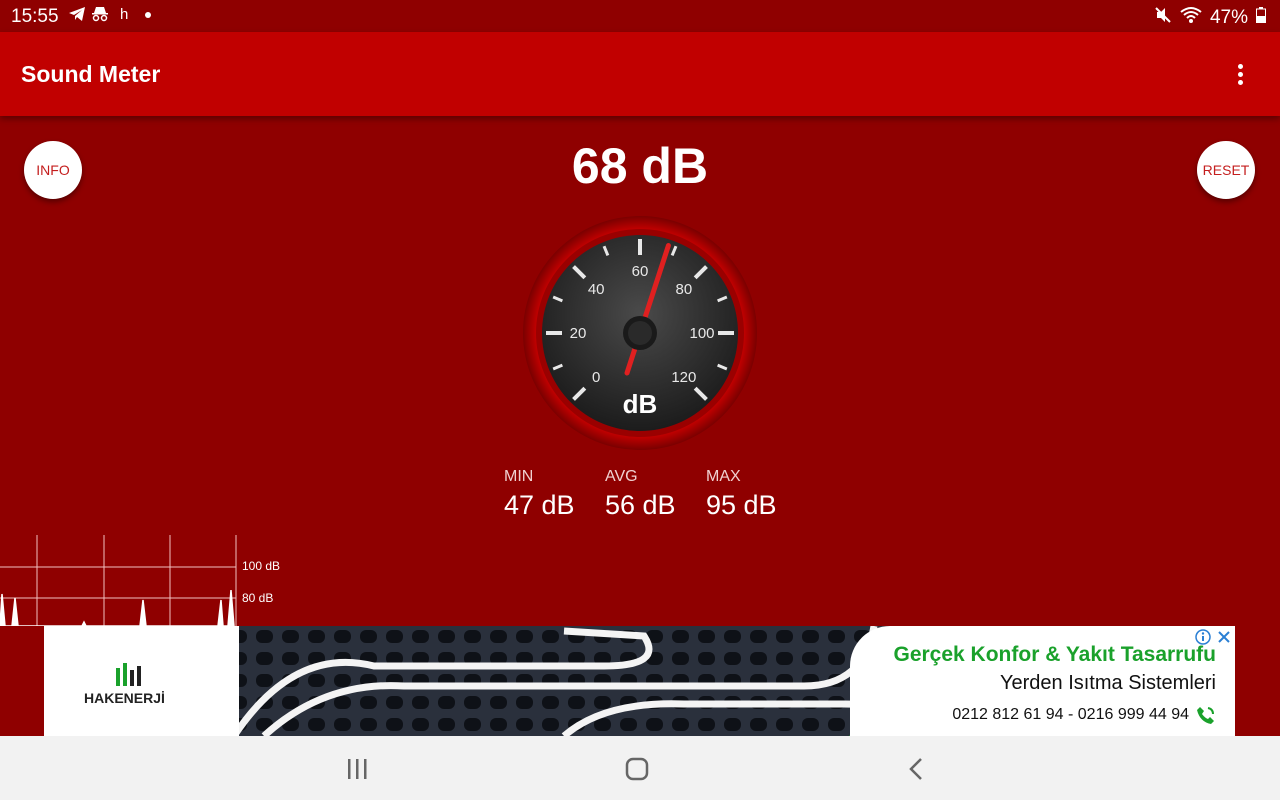 This screenshot has height=800, width=1280. I want to click on h-icon: h, so click(124, 14).